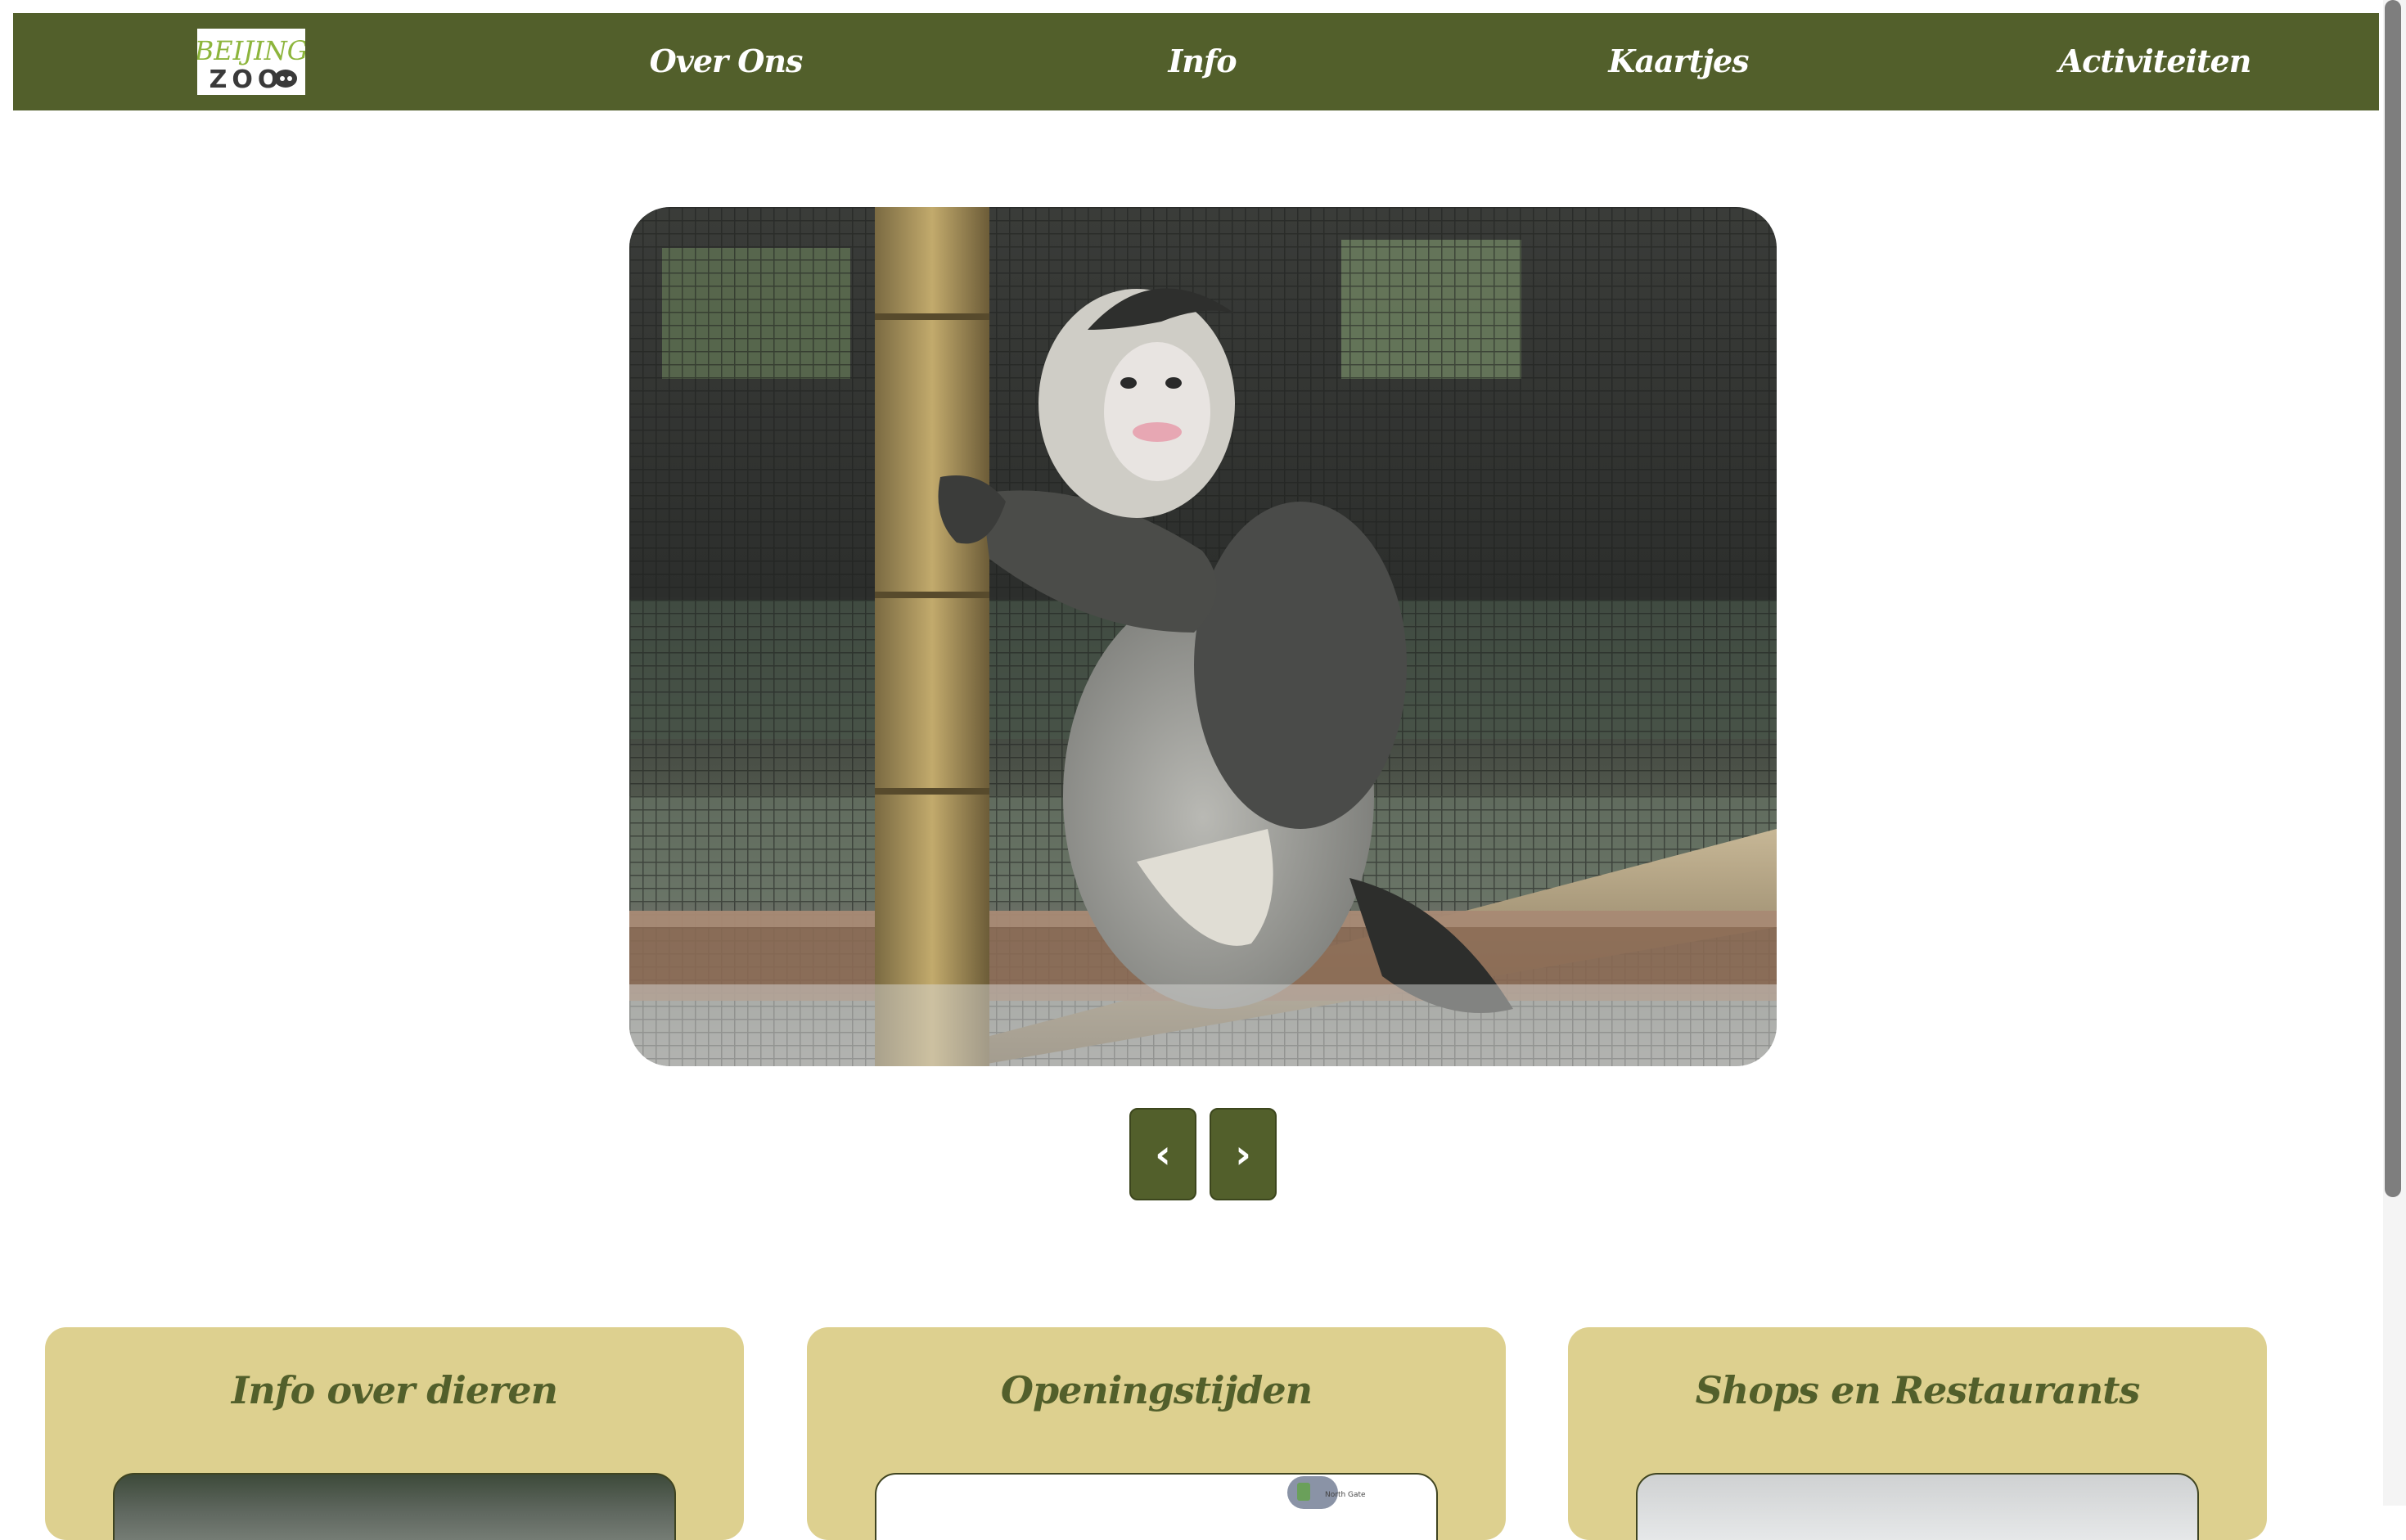 This screenshot has height=1540, width=2406. What do you see at coordinates (395, 1506) in the screenshot?
I see `card-image-animals` at bounding box center [395, 1506].